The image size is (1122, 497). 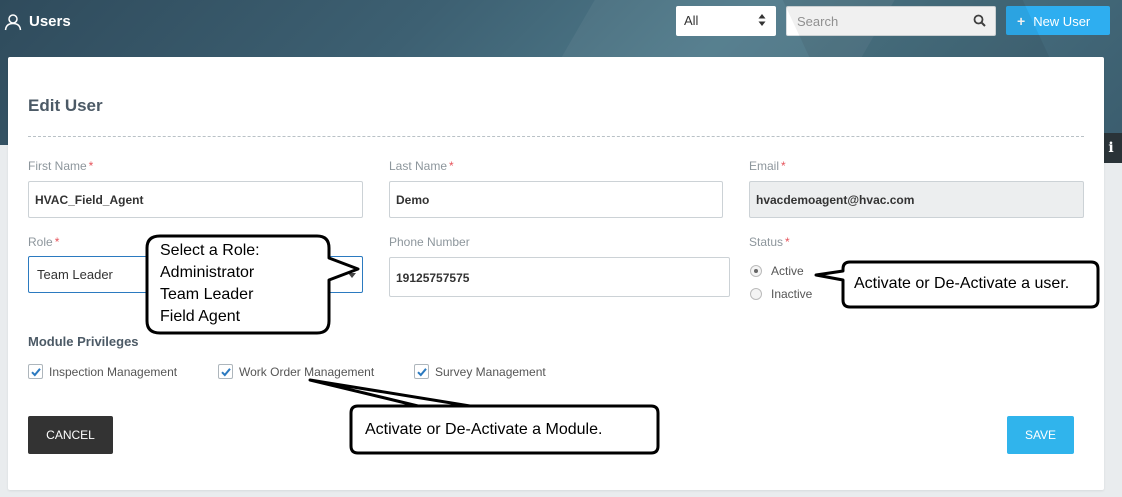 I want to click on email-label-text: Email, so click(x=764, y=166).